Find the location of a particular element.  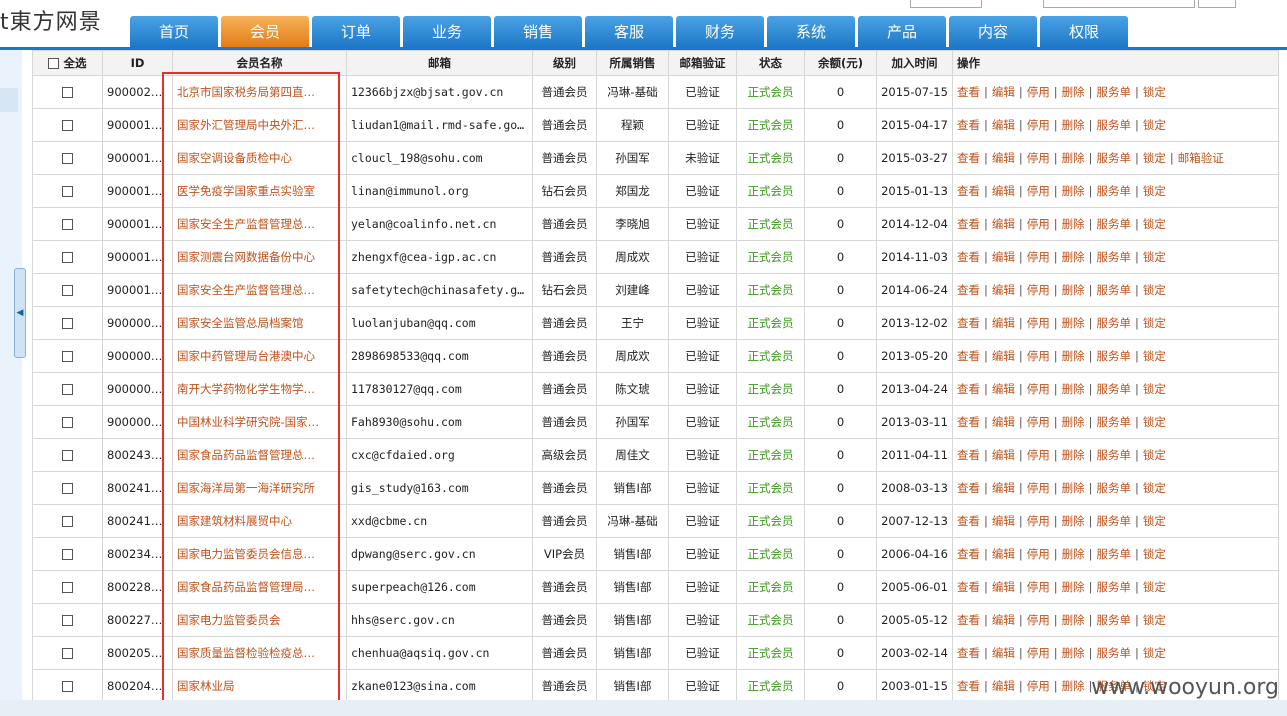

select-all-checkbox is located at coordinates (54, 63).